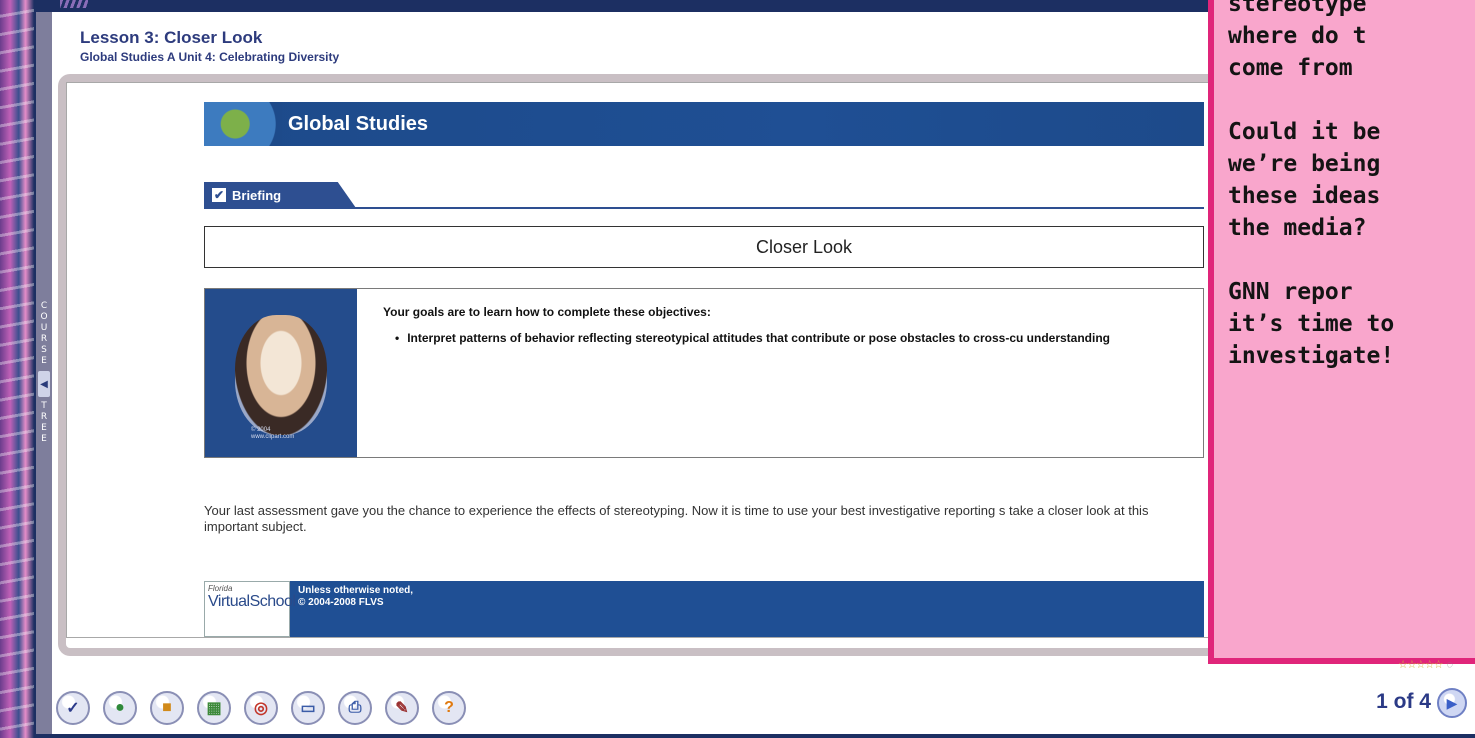  I want to click on callout-line: where do t, so click(1297, 36).